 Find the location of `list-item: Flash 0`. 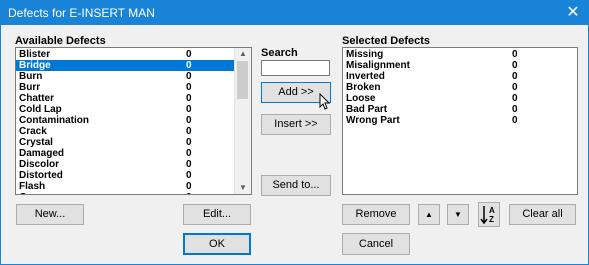

list-item: Flash 0 is located at coordinates (125, 186).